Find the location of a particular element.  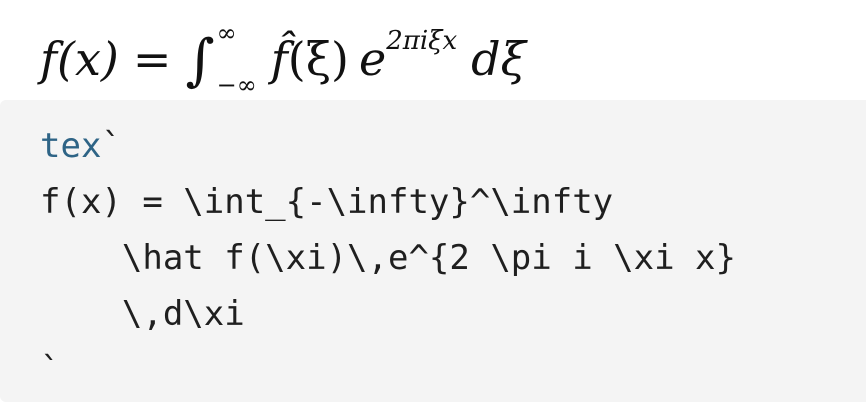

code-line: \,d\xi is located at coordinates (142, 314).